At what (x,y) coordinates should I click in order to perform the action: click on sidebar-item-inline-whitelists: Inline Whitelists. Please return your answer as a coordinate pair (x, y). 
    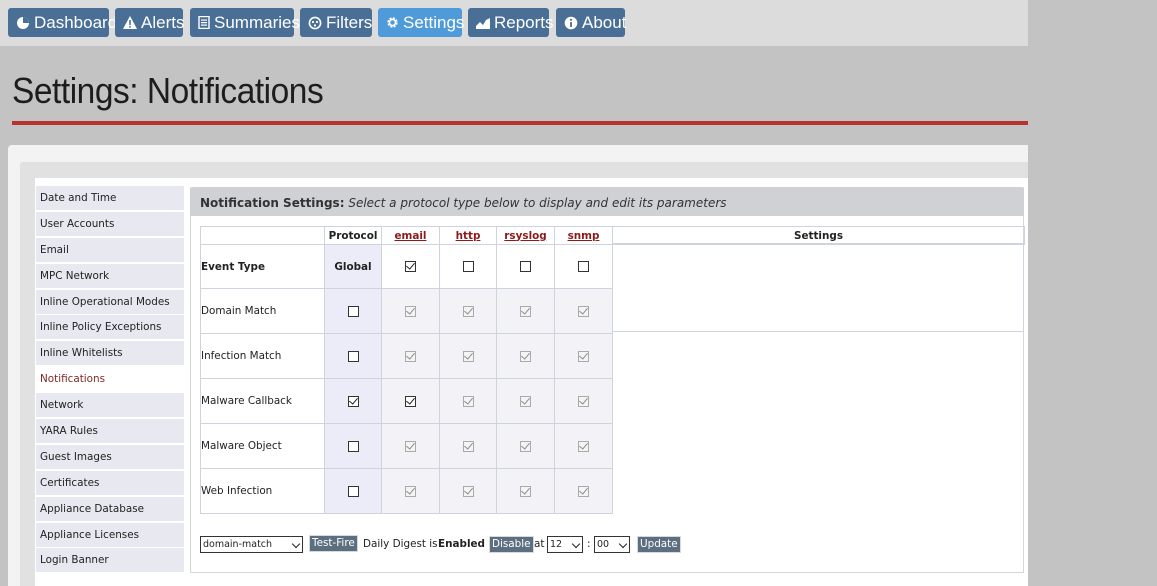
    Looking at the image, I should click on (110, 353).